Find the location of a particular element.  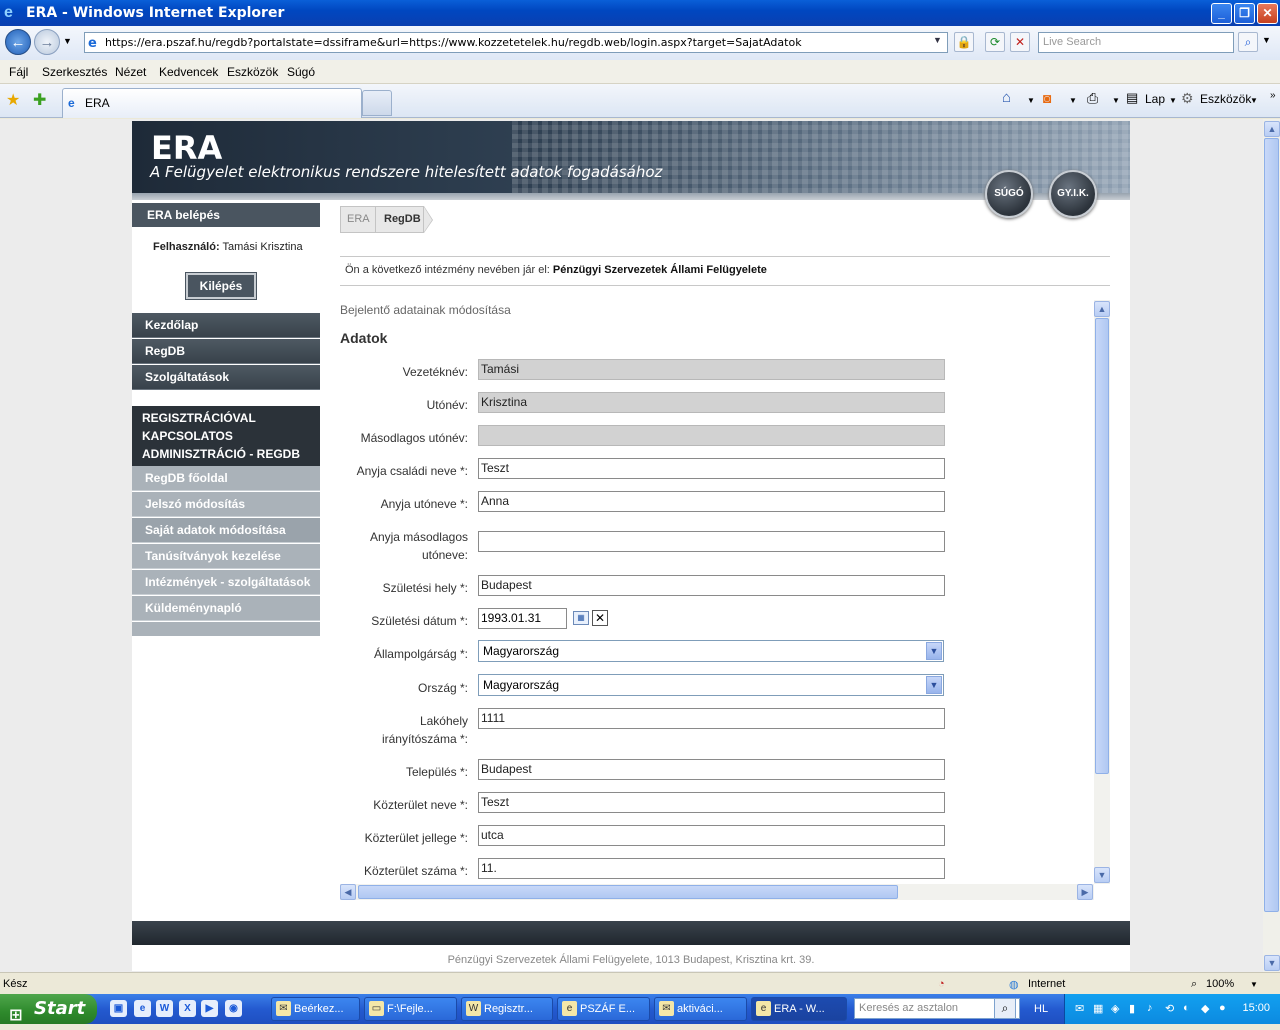

start-button: ⊞ Start is located at coordinates (48, 1009).